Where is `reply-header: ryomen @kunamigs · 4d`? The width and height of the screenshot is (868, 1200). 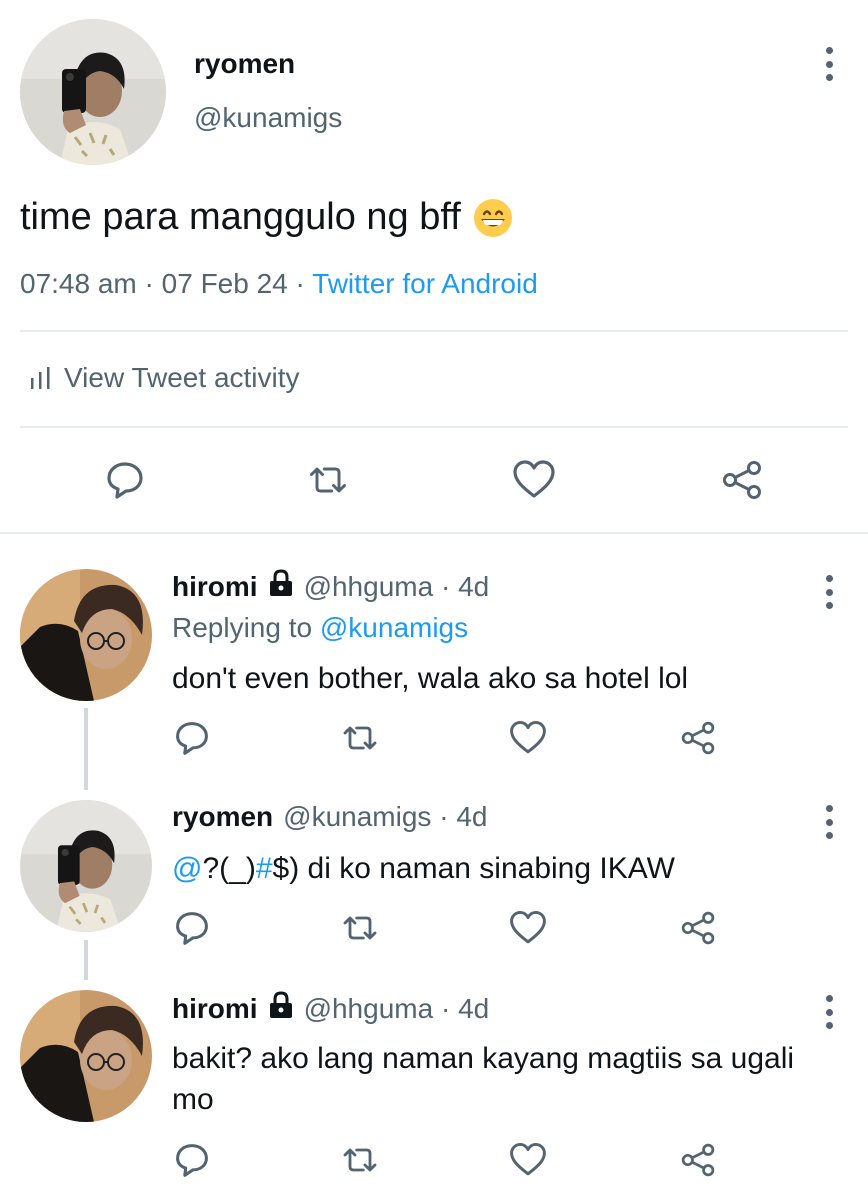
reply-header: ryomen @kunamigs · 4d is located at coordinates (329, 817).